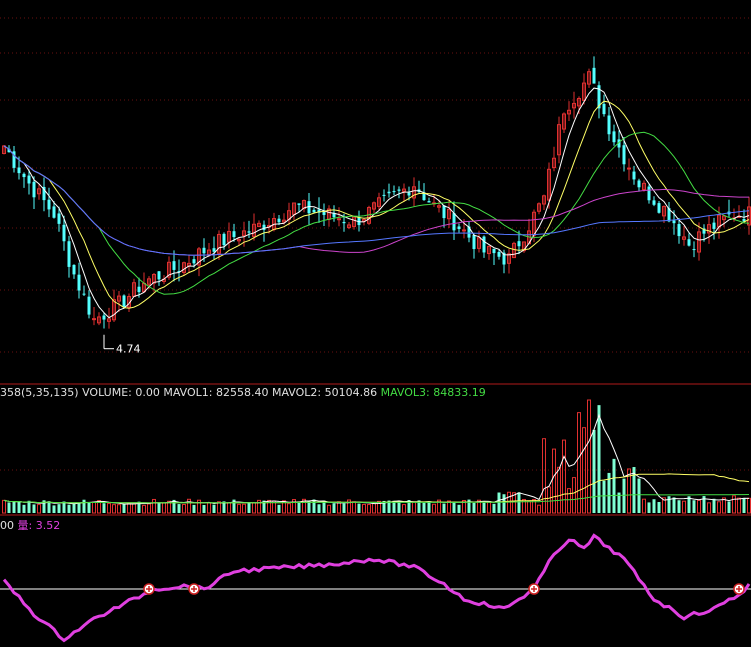 The height and width of the screenshot is (647, 751). I want to click on low-price-label: 4.74, so click(128, 349).